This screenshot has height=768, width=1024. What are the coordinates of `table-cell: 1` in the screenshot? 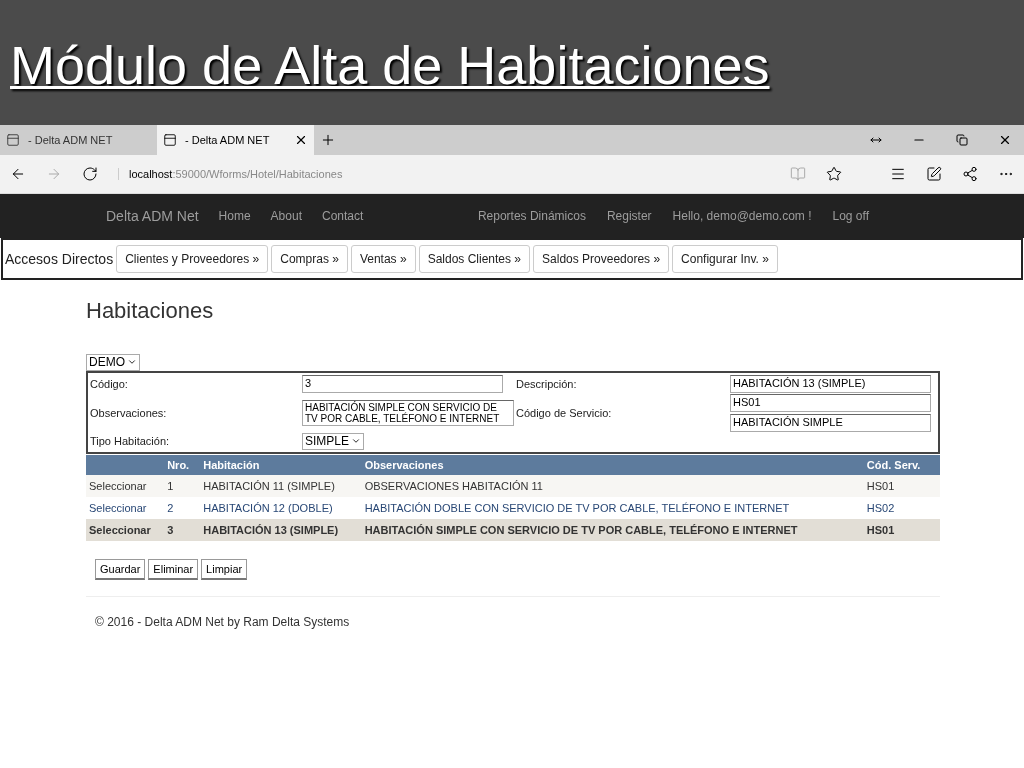 It's located at (182, 485).